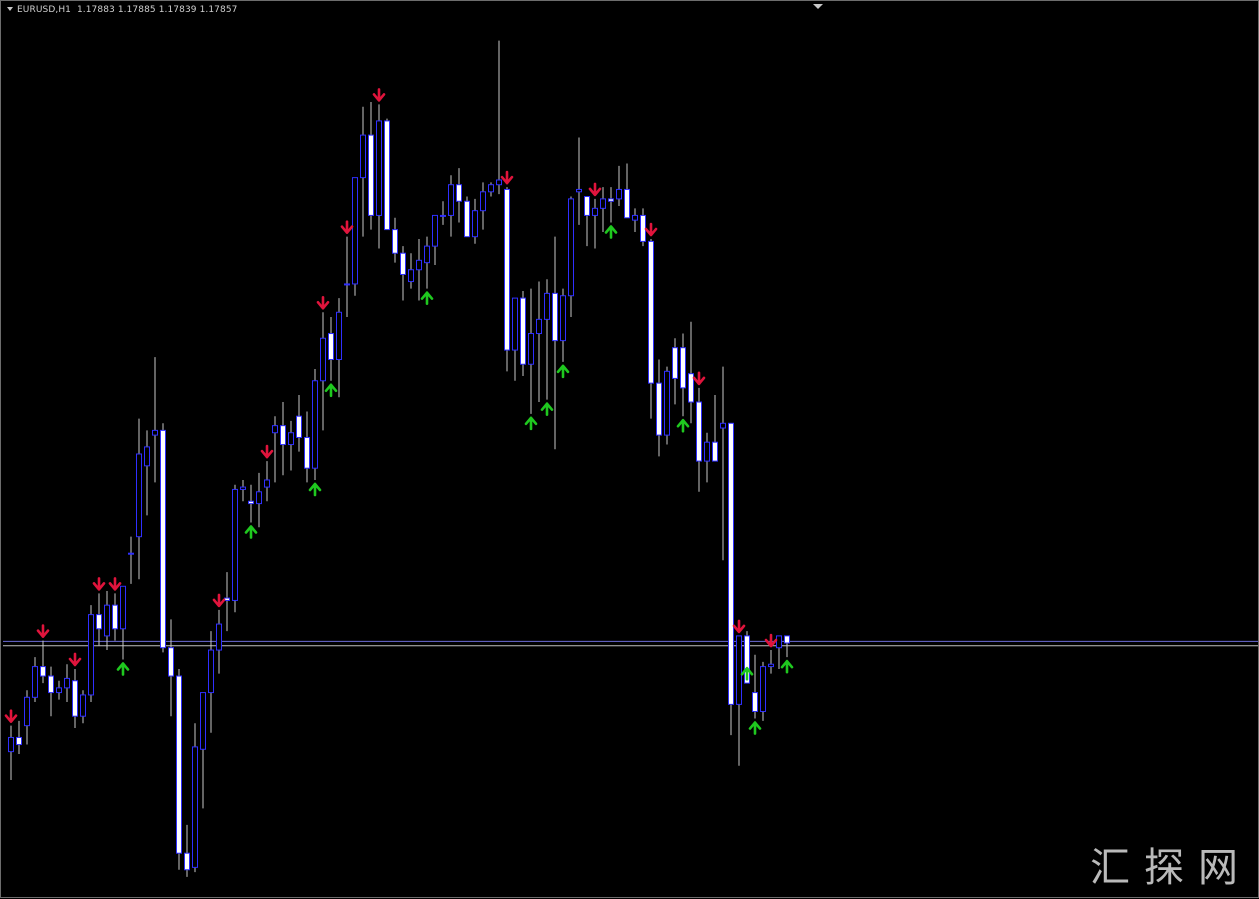 This screenshot has height=899, width=1259. What do you see at coordinates (10, 9) in the screenshot?
I see `chart-menu-triangle-icon` at bounding box center [10, 9].